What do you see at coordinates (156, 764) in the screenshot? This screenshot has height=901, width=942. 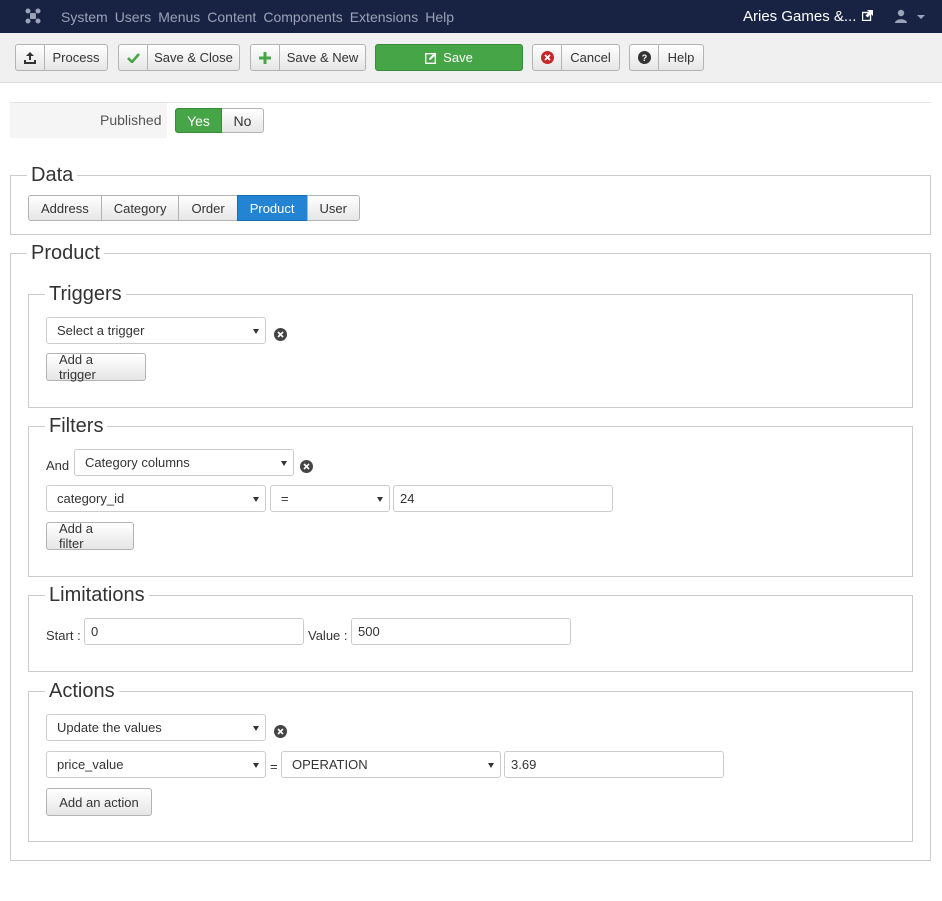 I see `action-column-select: price_value` at bounding box center [156, 764].